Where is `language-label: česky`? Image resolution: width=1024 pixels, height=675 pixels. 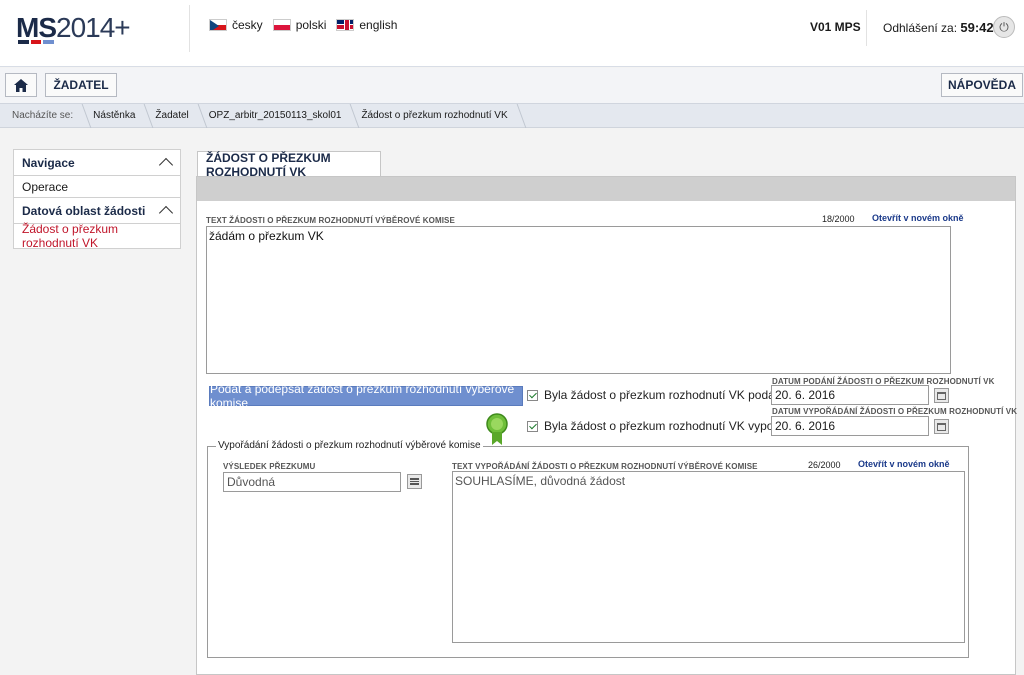
language-label: česky is located at coordinates (247, 25).